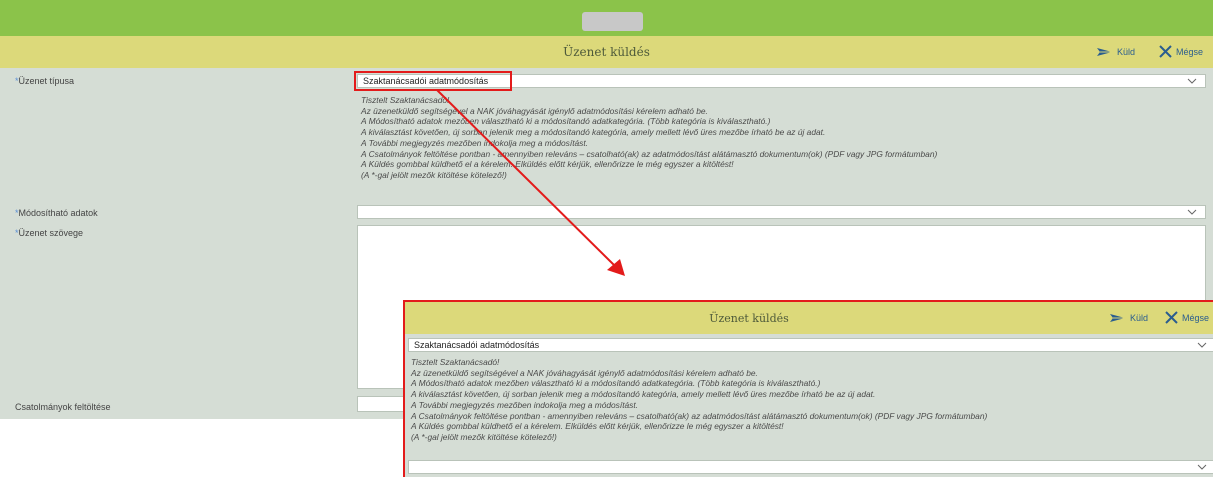  I want to click on send-icon, so click(1117, 318).